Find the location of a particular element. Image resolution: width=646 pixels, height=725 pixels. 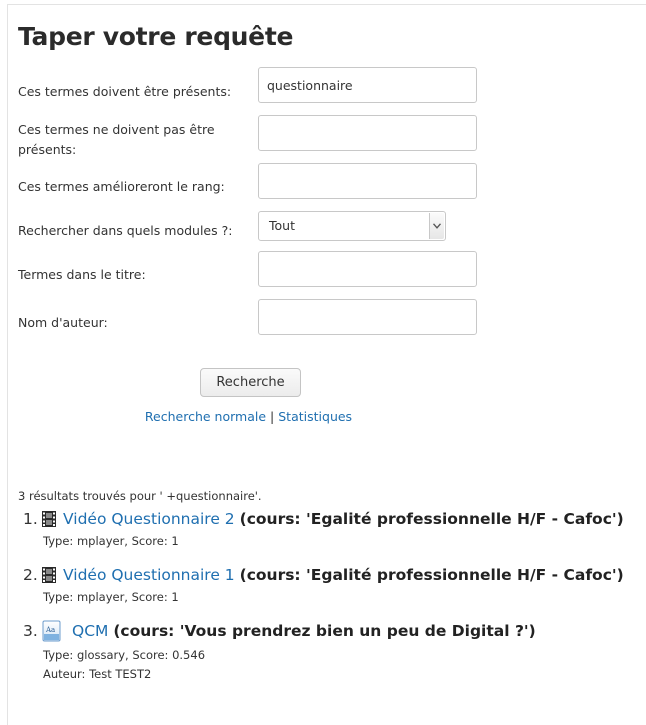

author-label: Nom d'auteur: is located at coordinates (63, 322).